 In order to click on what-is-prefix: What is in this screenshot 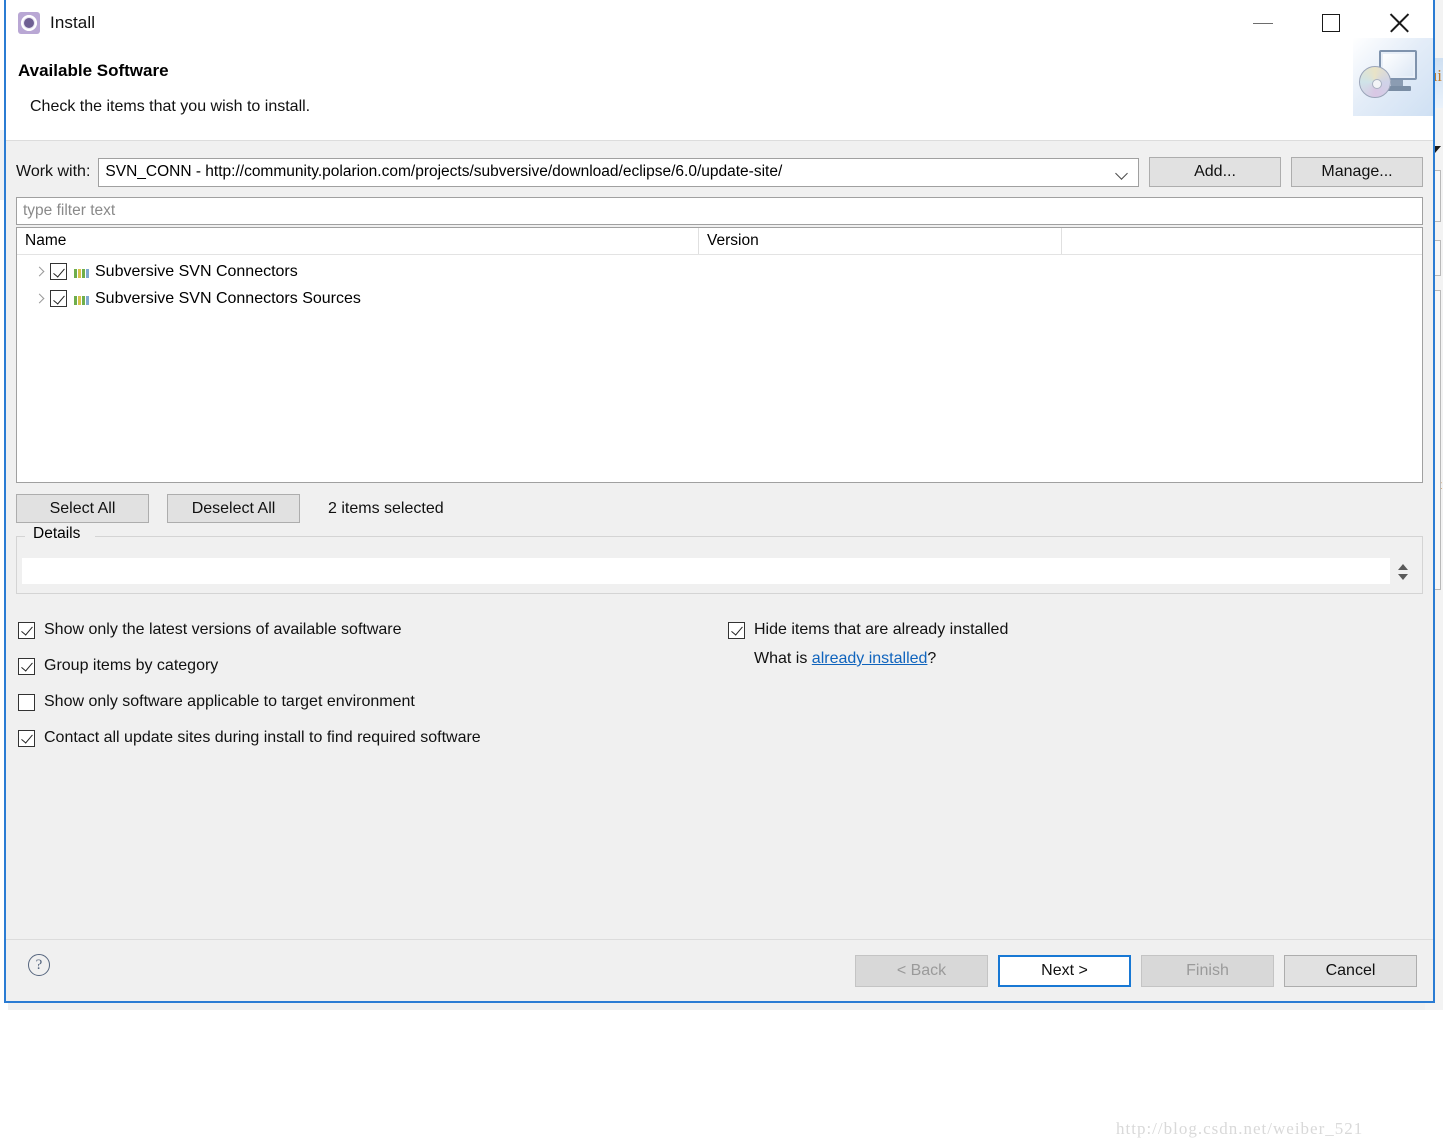, I will do `click(783, 658)`.